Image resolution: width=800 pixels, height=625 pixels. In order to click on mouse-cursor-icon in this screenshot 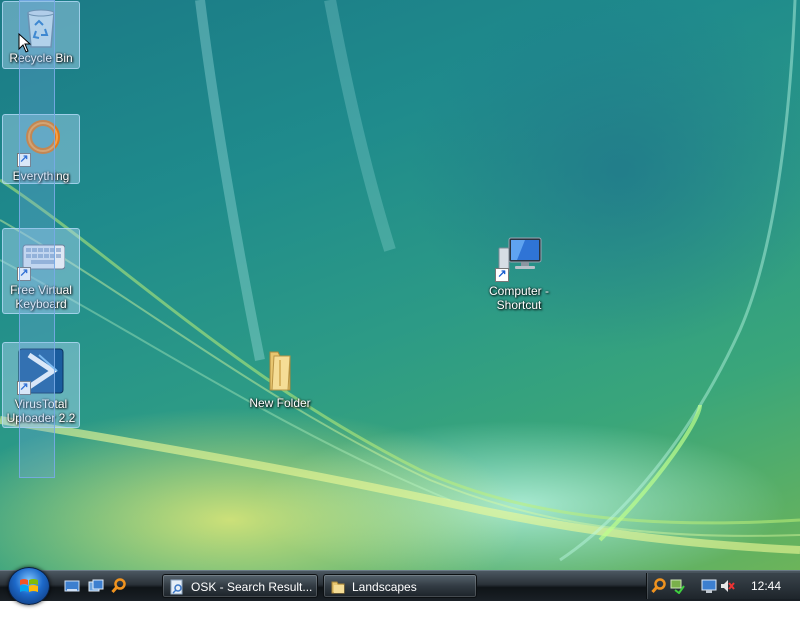, I will do `click(25, 43)`.